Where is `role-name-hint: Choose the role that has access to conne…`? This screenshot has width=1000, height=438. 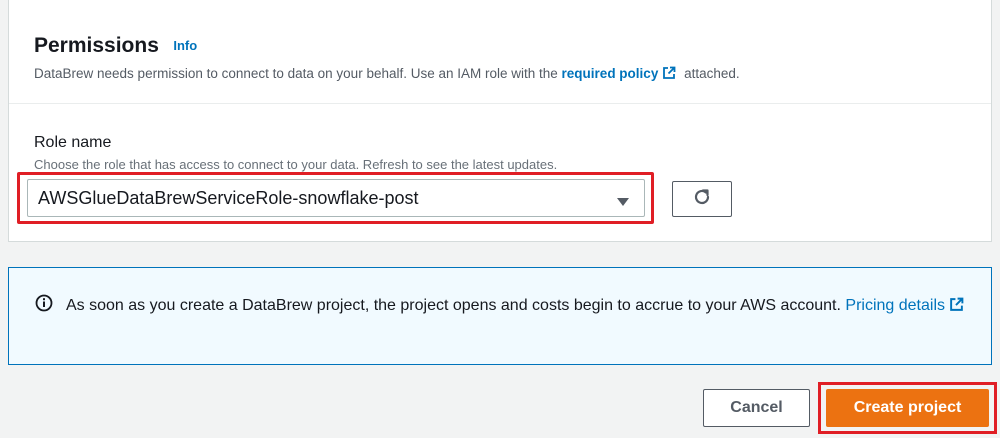
role-name-hint: Choose the role that has access to conne… is located at coordinates (296, 164).